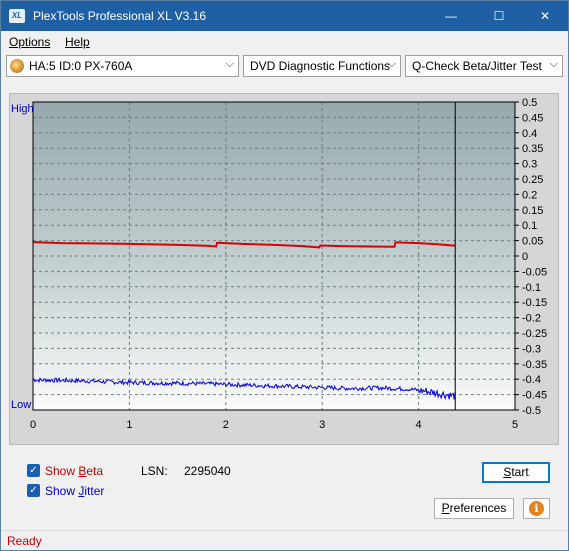 This screenshot has height=551, width=569. I want to click on function-select-value: DVD Diagnostic Functions, so click(320, 66).